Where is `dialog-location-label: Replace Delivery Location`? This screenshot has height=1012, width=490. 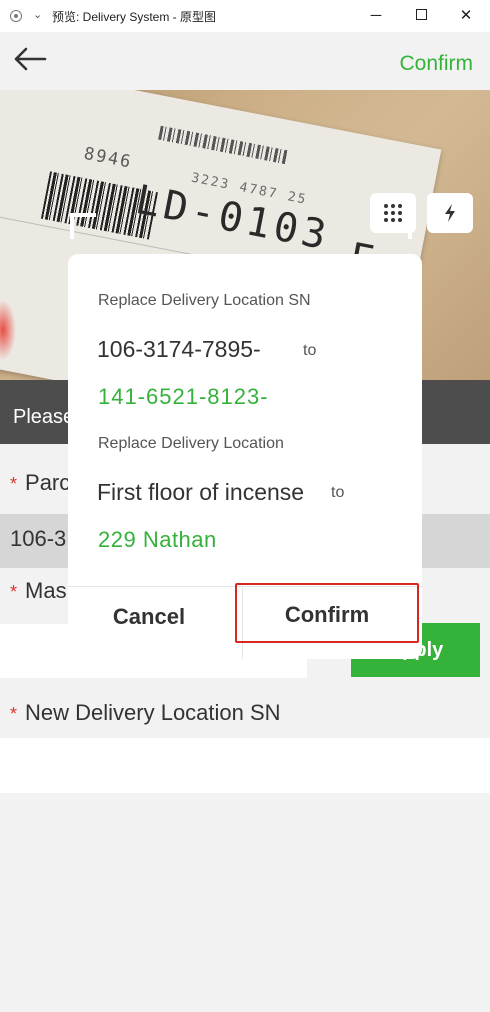
dialog-location-label: Replace Delivery Location is located at coordinates (191, 443).